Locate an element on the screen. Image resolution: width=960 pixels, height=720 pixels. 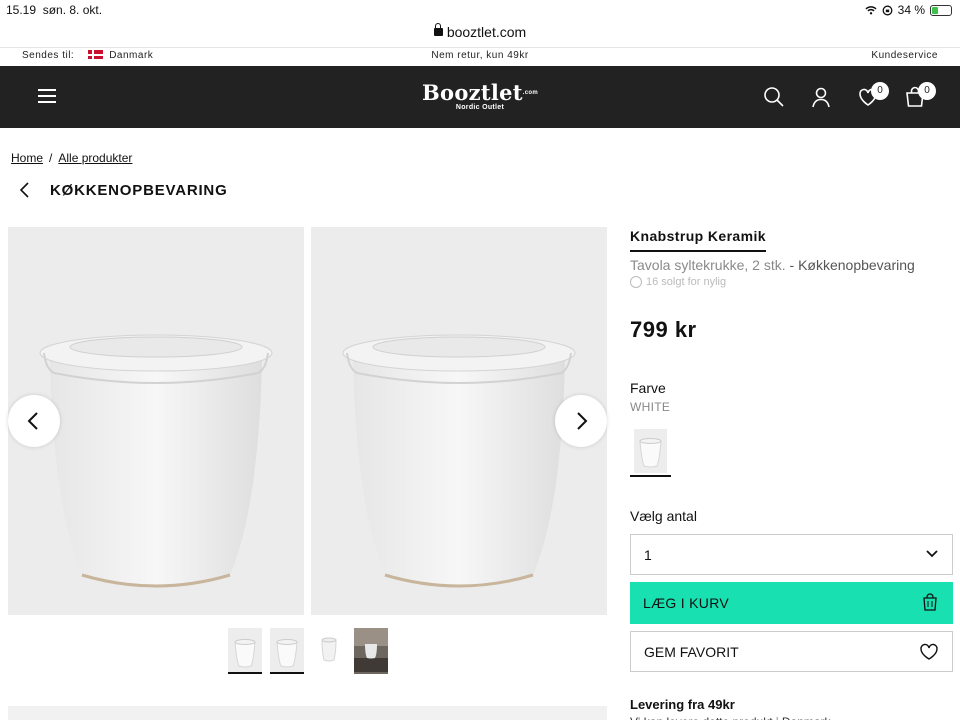
chevron-left-icon is located at coordinates (32, 421).